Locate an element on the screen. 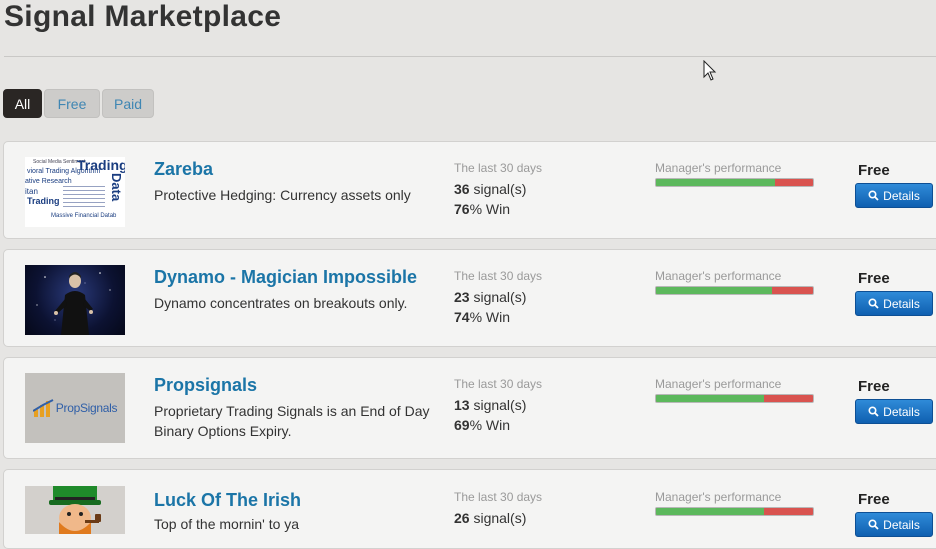 This screenshot has height=549, width=936. signal-description: Protective Hedging: Currency assets only is located at coordinates (282, 195).